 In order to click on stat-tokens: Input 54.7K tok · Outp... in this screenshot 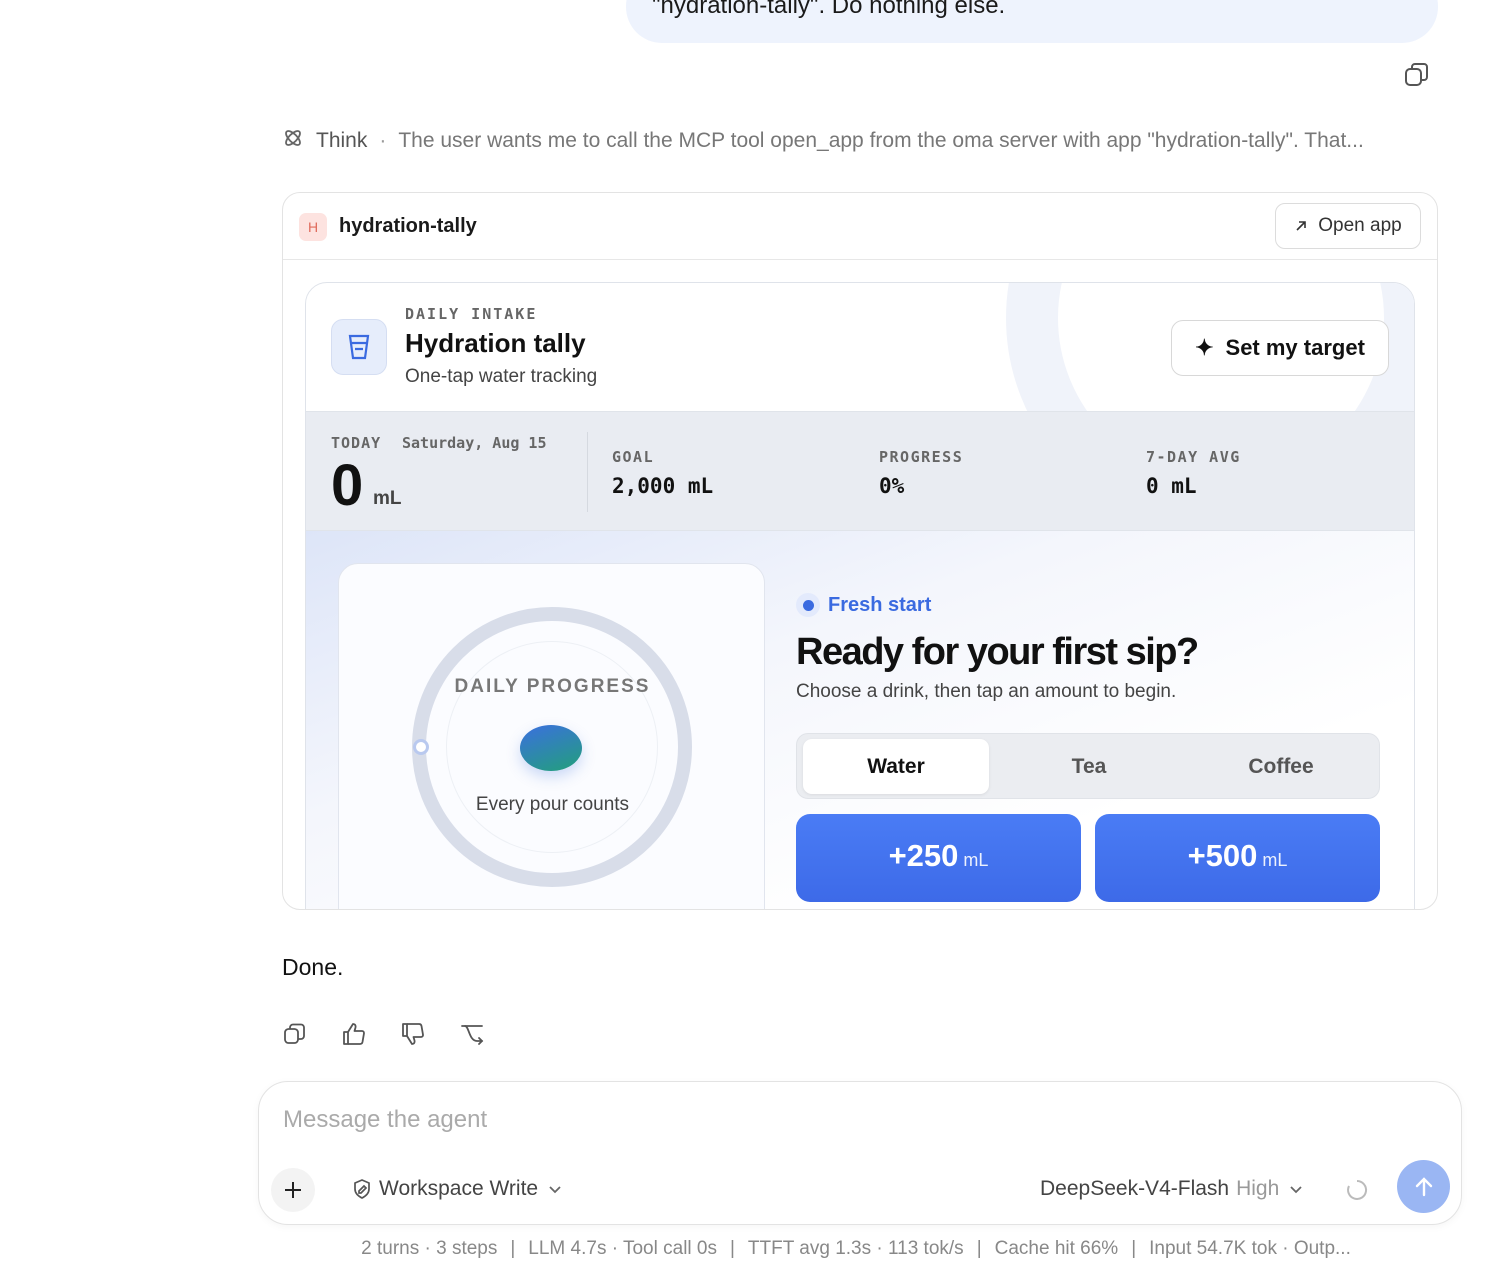, I will do `click(1250, 1248)`.